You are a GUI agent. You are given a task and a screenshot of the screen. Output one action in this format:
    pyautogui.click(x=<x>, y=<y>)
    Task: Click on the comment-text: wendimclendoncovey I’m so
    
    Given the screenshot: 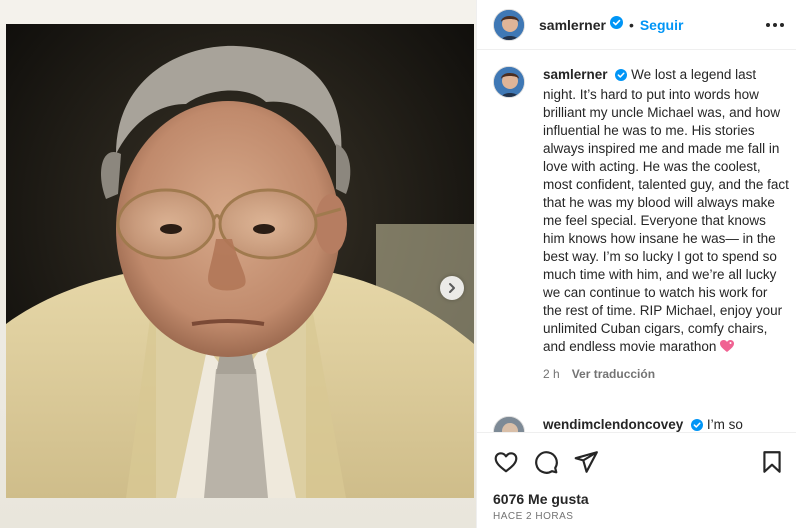 What is the action you would take?
    pyautogui.click(x=643, y=424)
    